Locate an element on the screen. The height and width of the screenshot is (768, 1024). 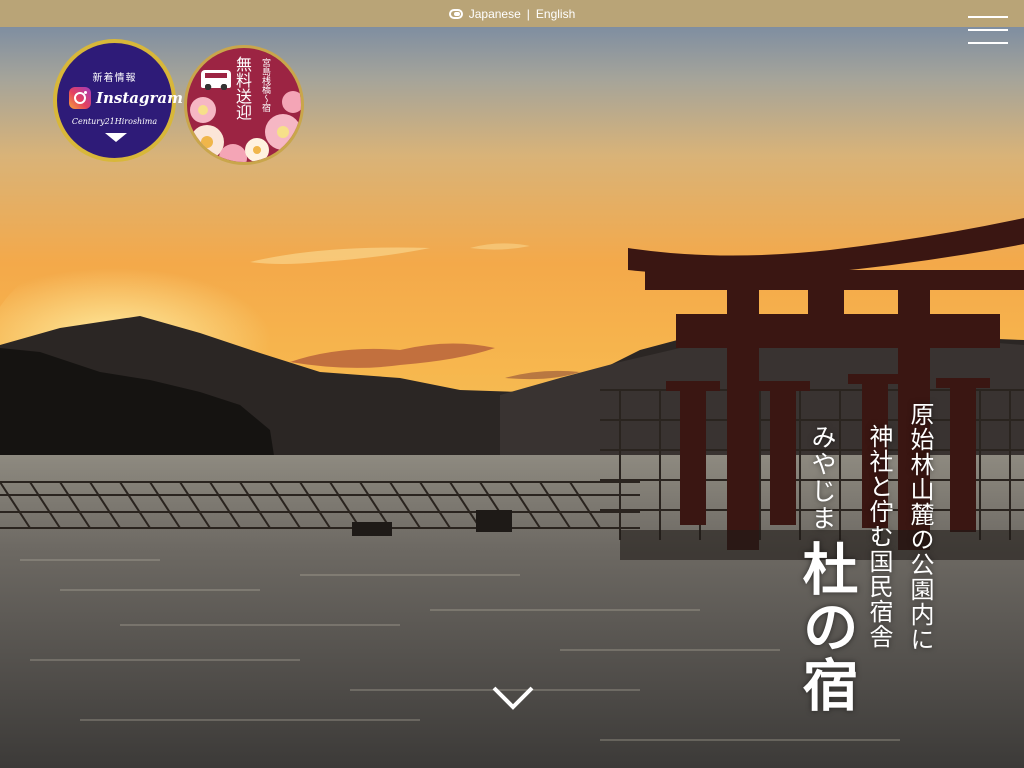
instagram-row: Instagram is located at coordinates (126, 98).